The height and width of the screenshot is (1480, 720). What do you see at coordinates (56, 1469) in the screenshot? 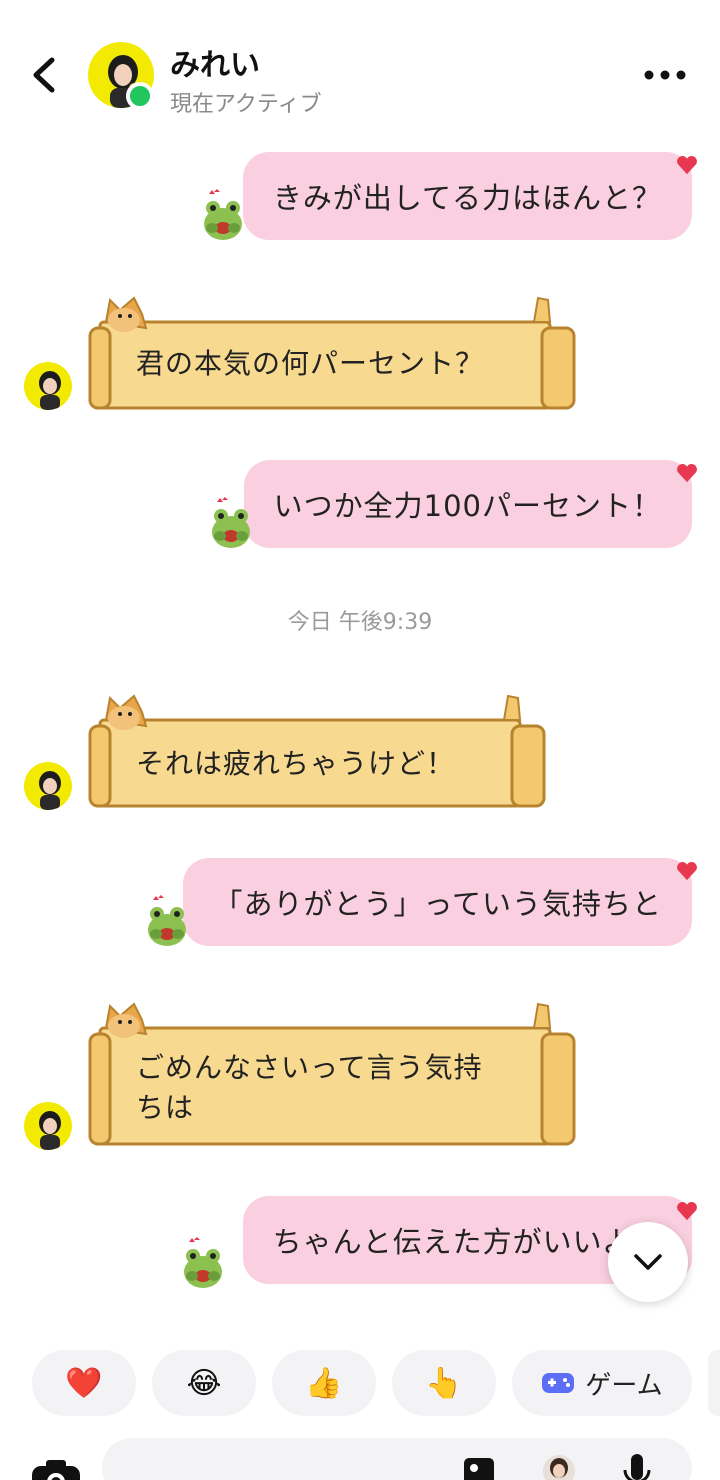
I see `camera-icon` at bounding box center [56, 1469].